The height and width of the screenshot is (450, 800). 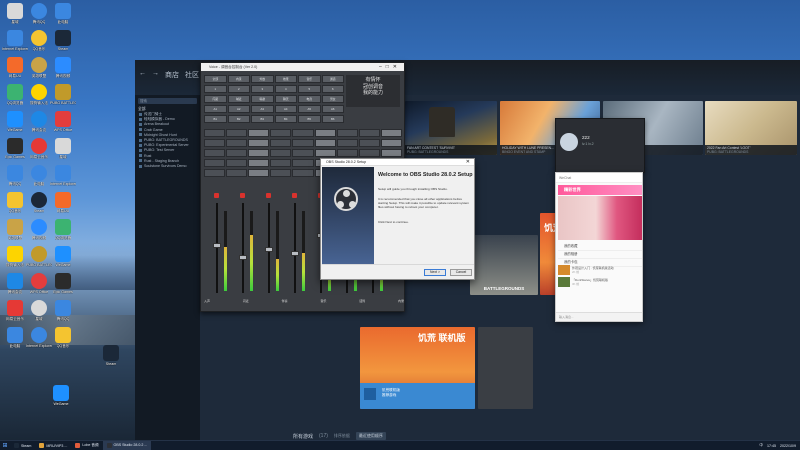 What do you see at coordinates (285, 89) in the screenshot?
I see `mixer-button: 4` at bounding box center [285, 89].